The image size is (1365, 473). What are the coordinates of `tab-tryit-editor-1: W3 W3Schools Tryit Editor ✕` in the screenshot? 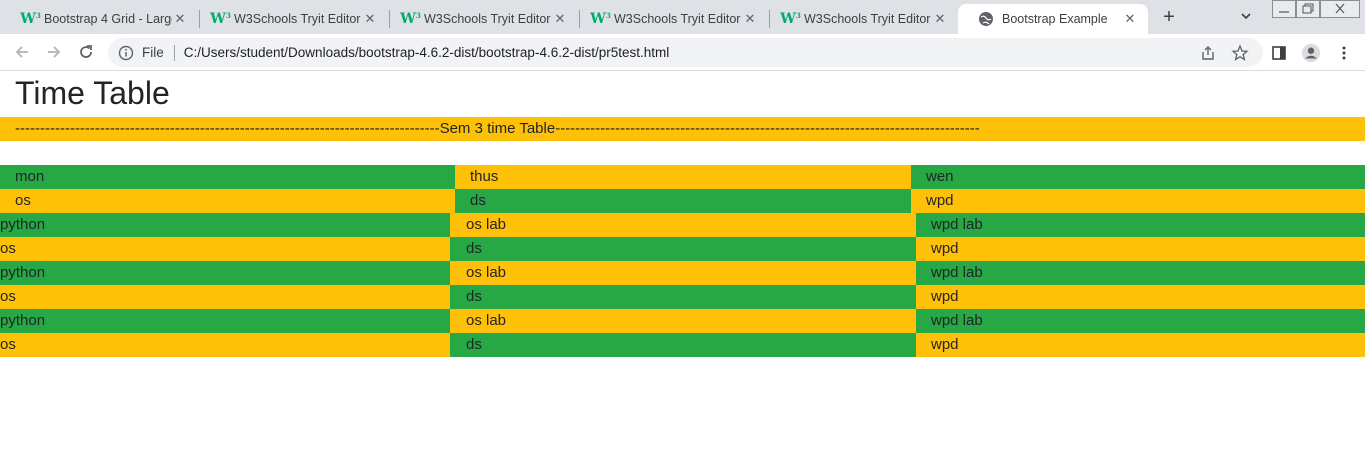 It's located at (289, 19).